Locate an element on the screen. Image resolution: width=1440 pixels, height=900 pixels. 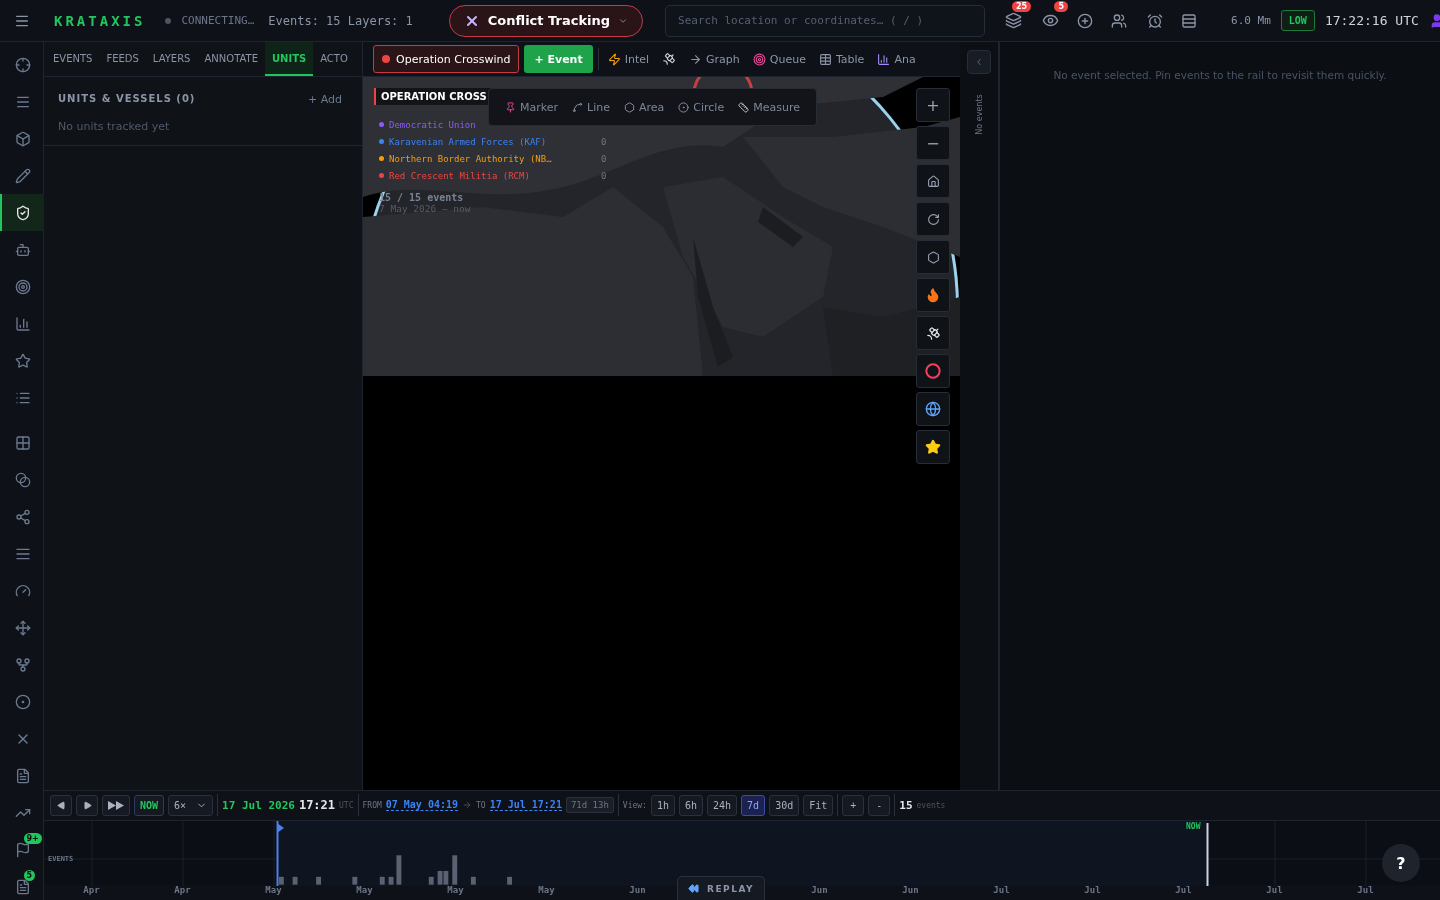
rail-button is located at coordinates (22, 212).